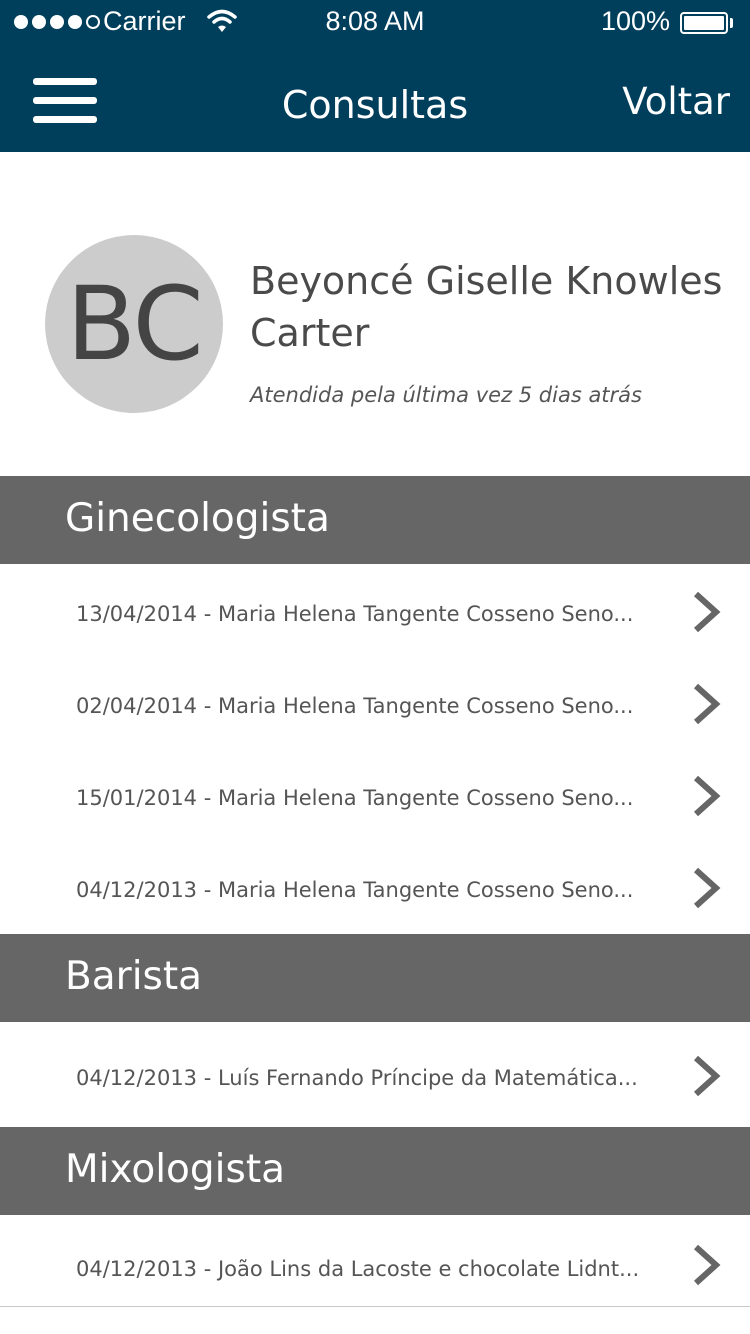 The image size is (750, 1334). What do you see at coordinates (731, 23) in the screenshot?
I see `battery-tip` at bounding box center [731, 23].